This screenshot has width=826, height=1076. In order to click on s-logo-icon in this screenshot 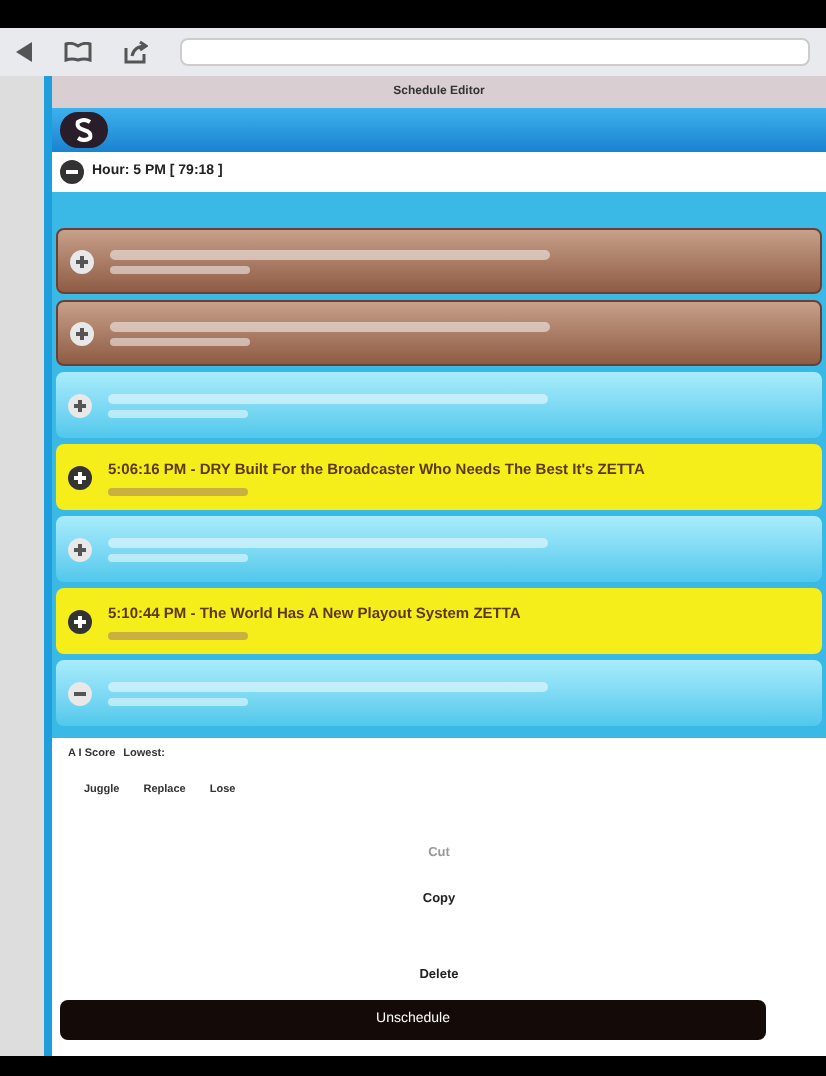, I will do `click(84, 130)`.